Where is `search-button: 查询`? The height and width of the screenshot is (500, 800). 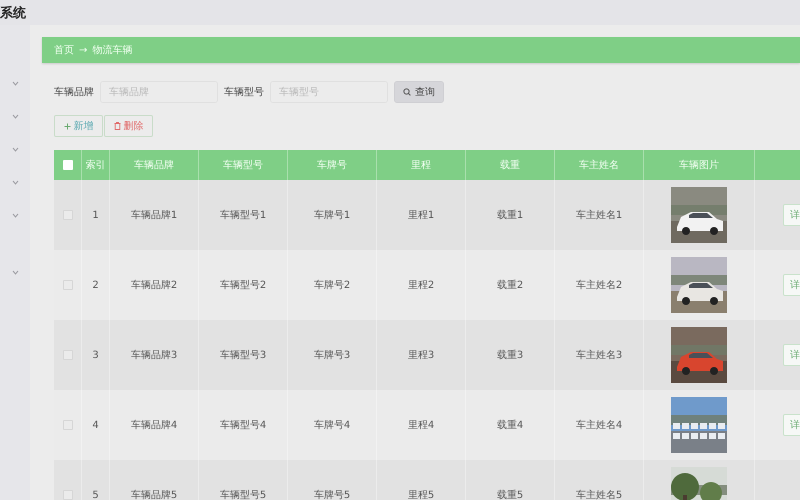
search-button: 查询 is located at coordinates (419, 92).